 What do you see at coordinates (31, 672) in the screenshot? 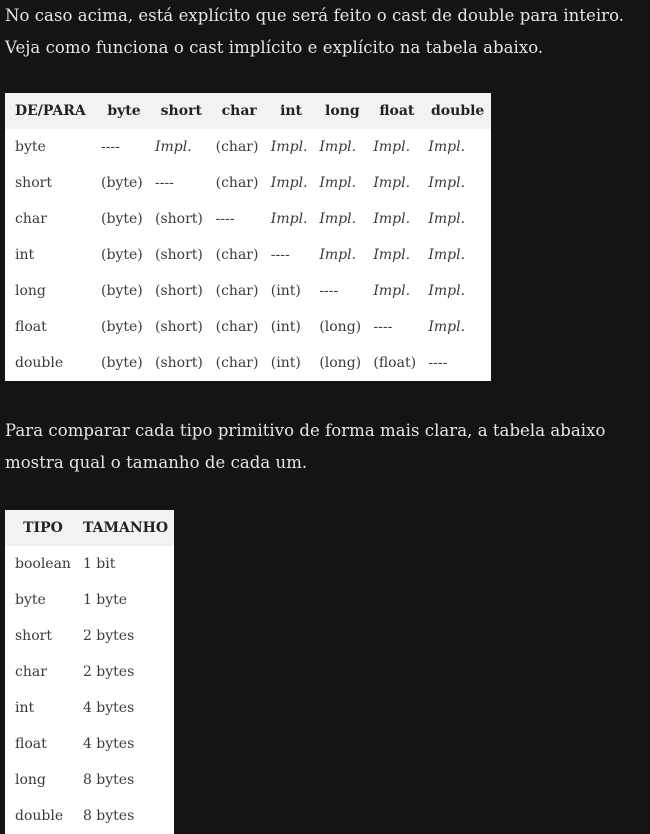
I see `size-cell-type: char` at bounding box center [31, 672].